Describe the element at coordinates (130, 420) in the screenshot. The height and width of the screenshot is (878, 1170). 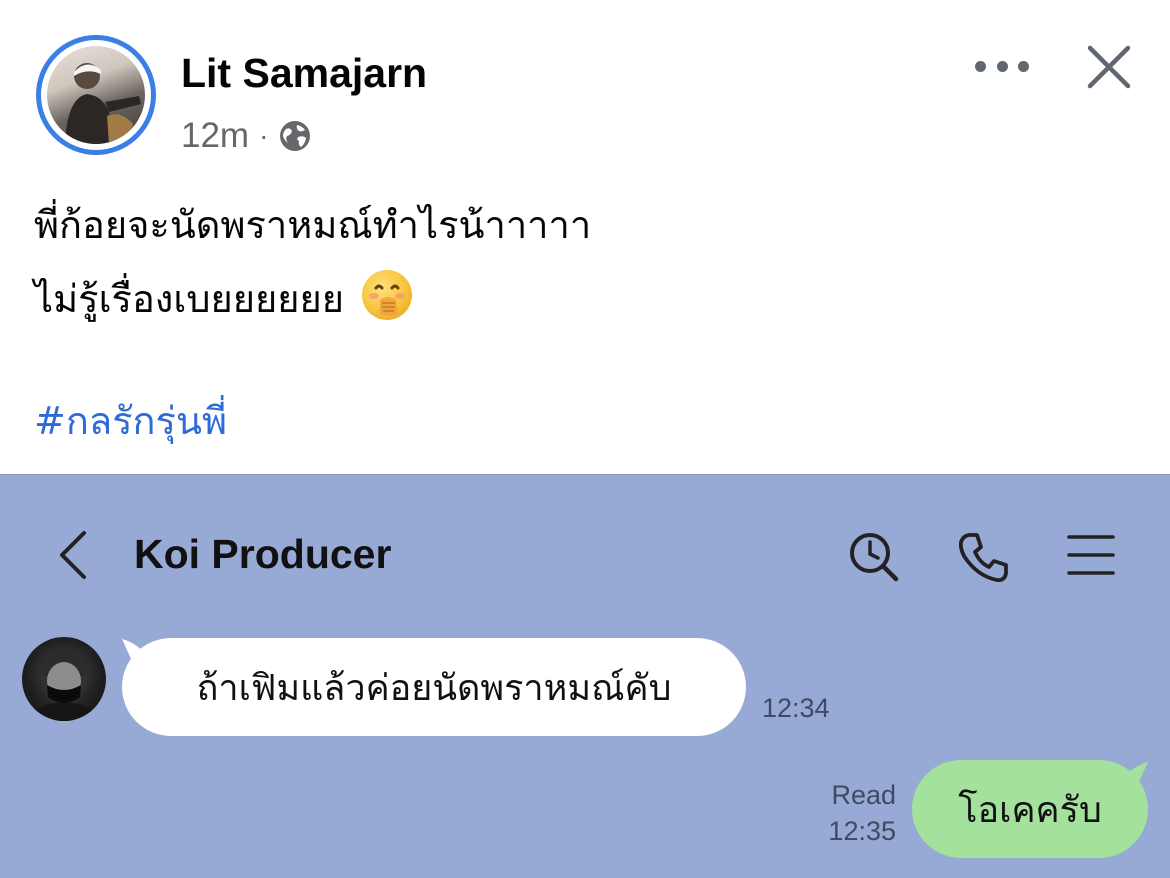
I see `hashtag-link: #กลรักรุ่นพี่` at that location.